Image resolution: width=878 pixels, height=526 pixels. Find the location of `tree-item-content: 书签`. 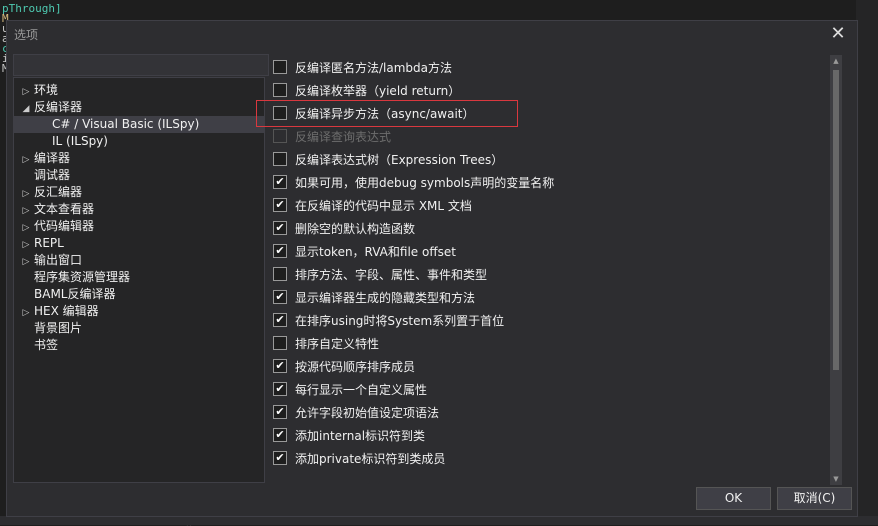

tree-item-content: 书签 is located at coordinates (36, 345).